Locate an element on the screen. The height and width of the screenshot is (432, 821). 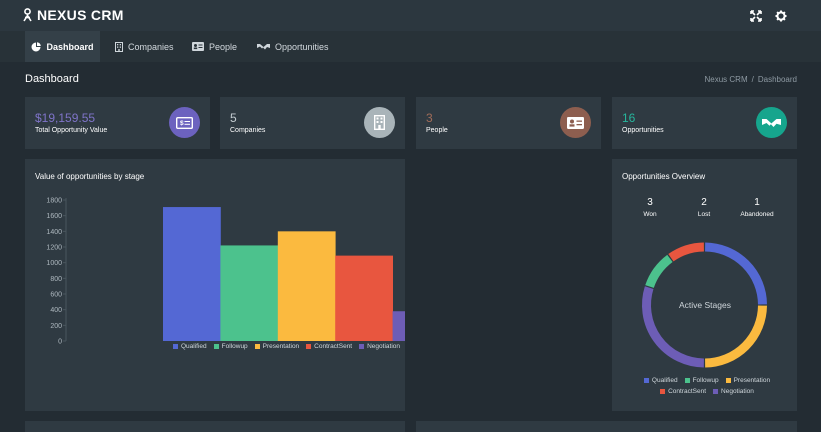
stat-value: 16 is located at coordinates (629, 118).